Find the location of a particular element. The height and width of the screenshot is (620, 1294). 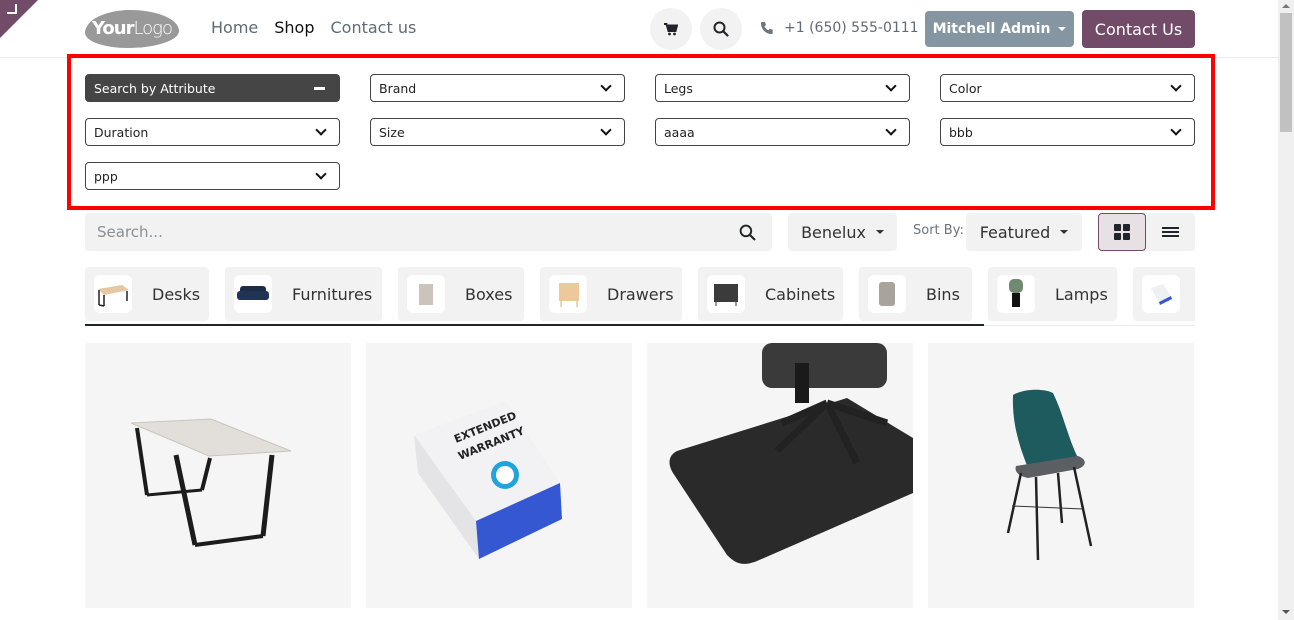

user-name: Mitchell Admin is located at coordinates (991, 29).